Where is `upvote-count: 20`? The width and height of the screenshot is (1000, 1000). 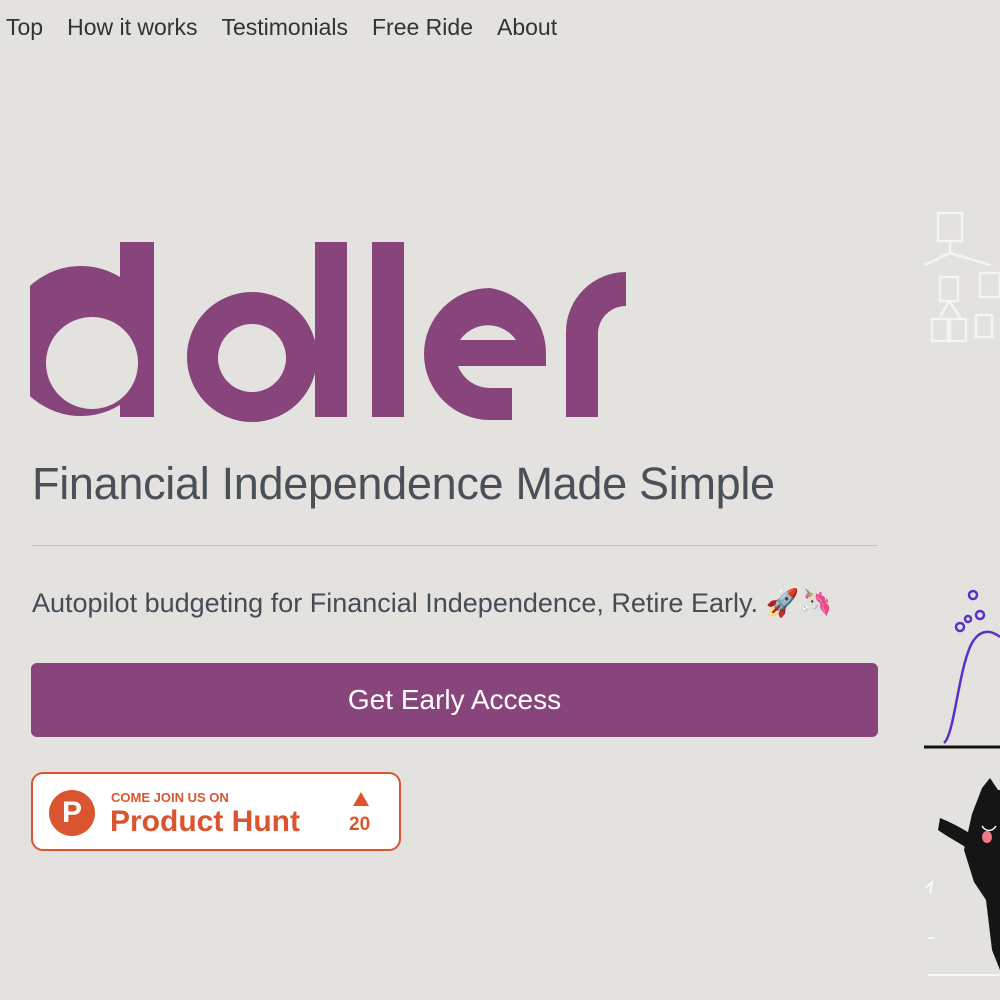 upvote-count: 20 is located at coordinates (360, 824).